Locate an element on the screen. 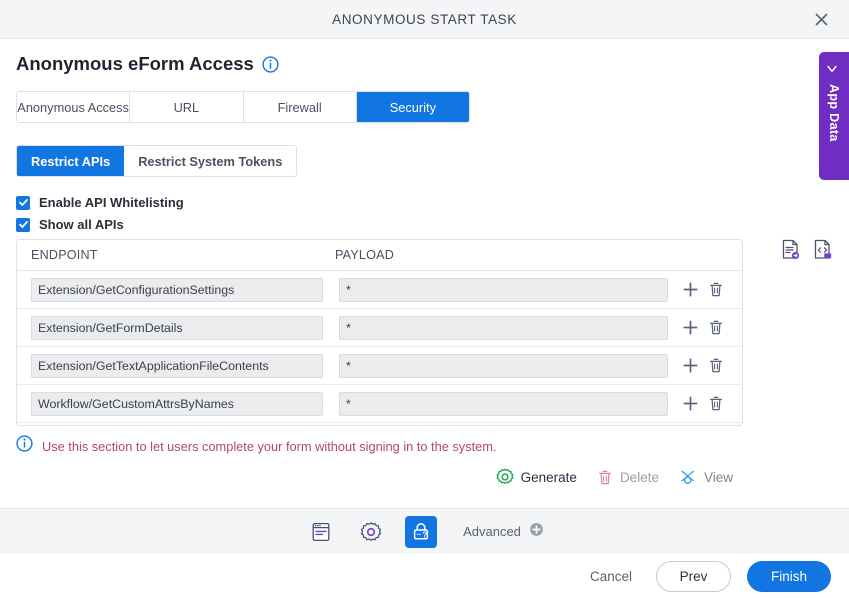  checkbox-show-all-apis: Show all APIs is located at coordinates (424, 224).